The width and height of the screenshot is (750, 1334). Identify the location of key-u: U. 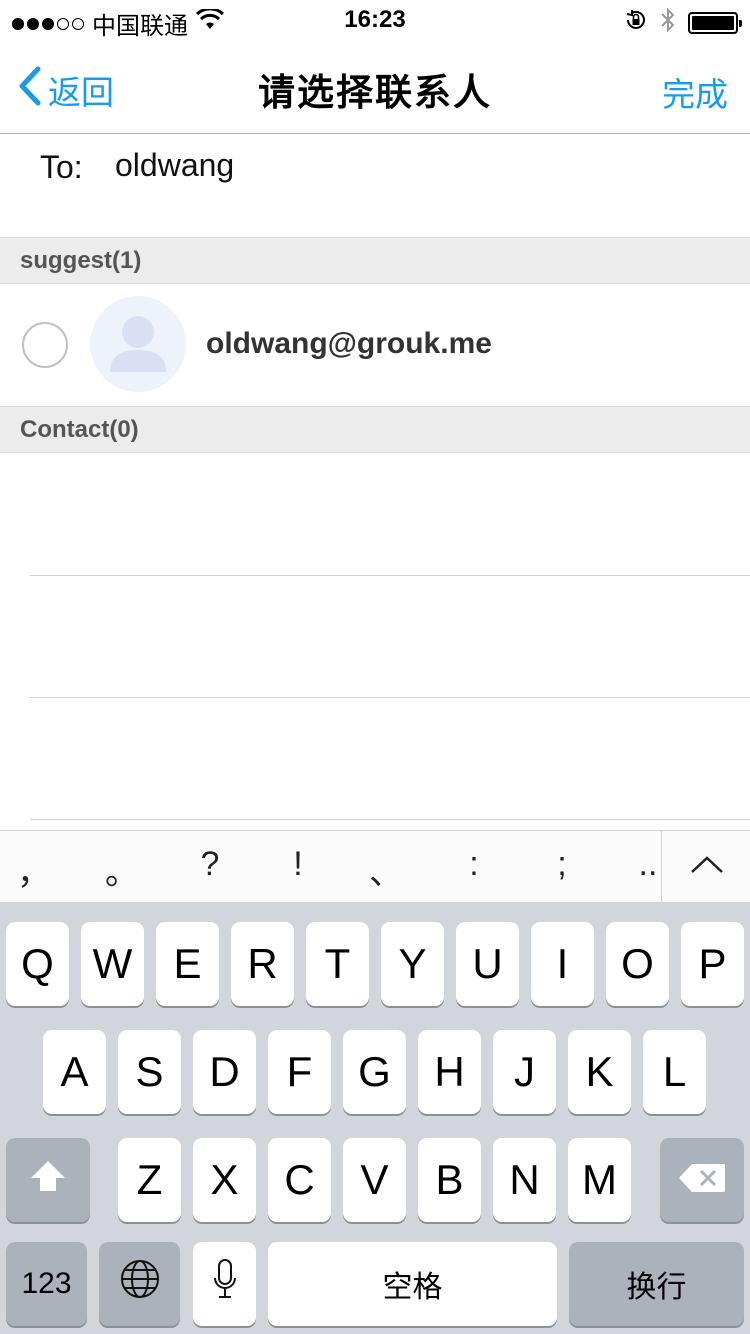
(487, 964).